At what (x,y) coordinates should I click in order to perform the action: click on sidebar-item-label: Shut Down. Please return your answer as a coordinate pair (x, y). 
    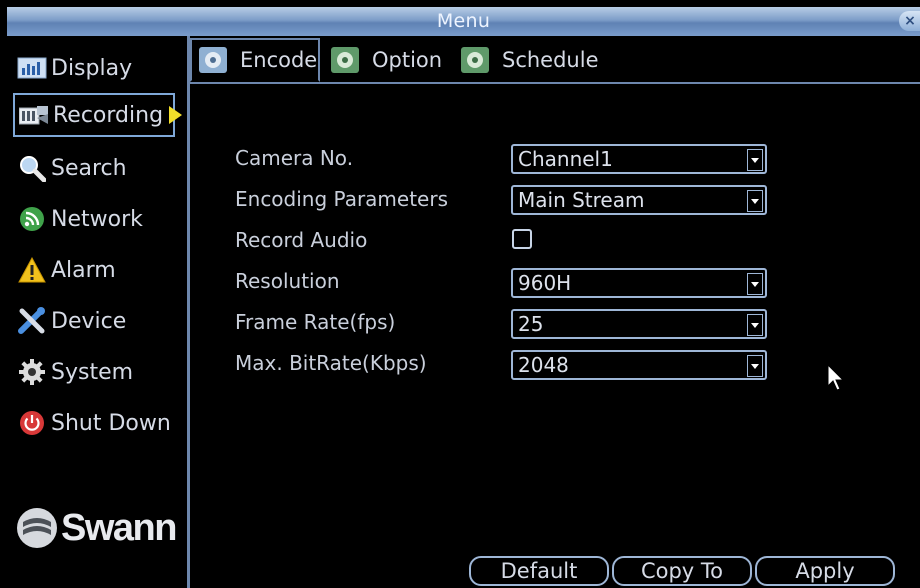
    Looking at the image, I should click on (111, 423).